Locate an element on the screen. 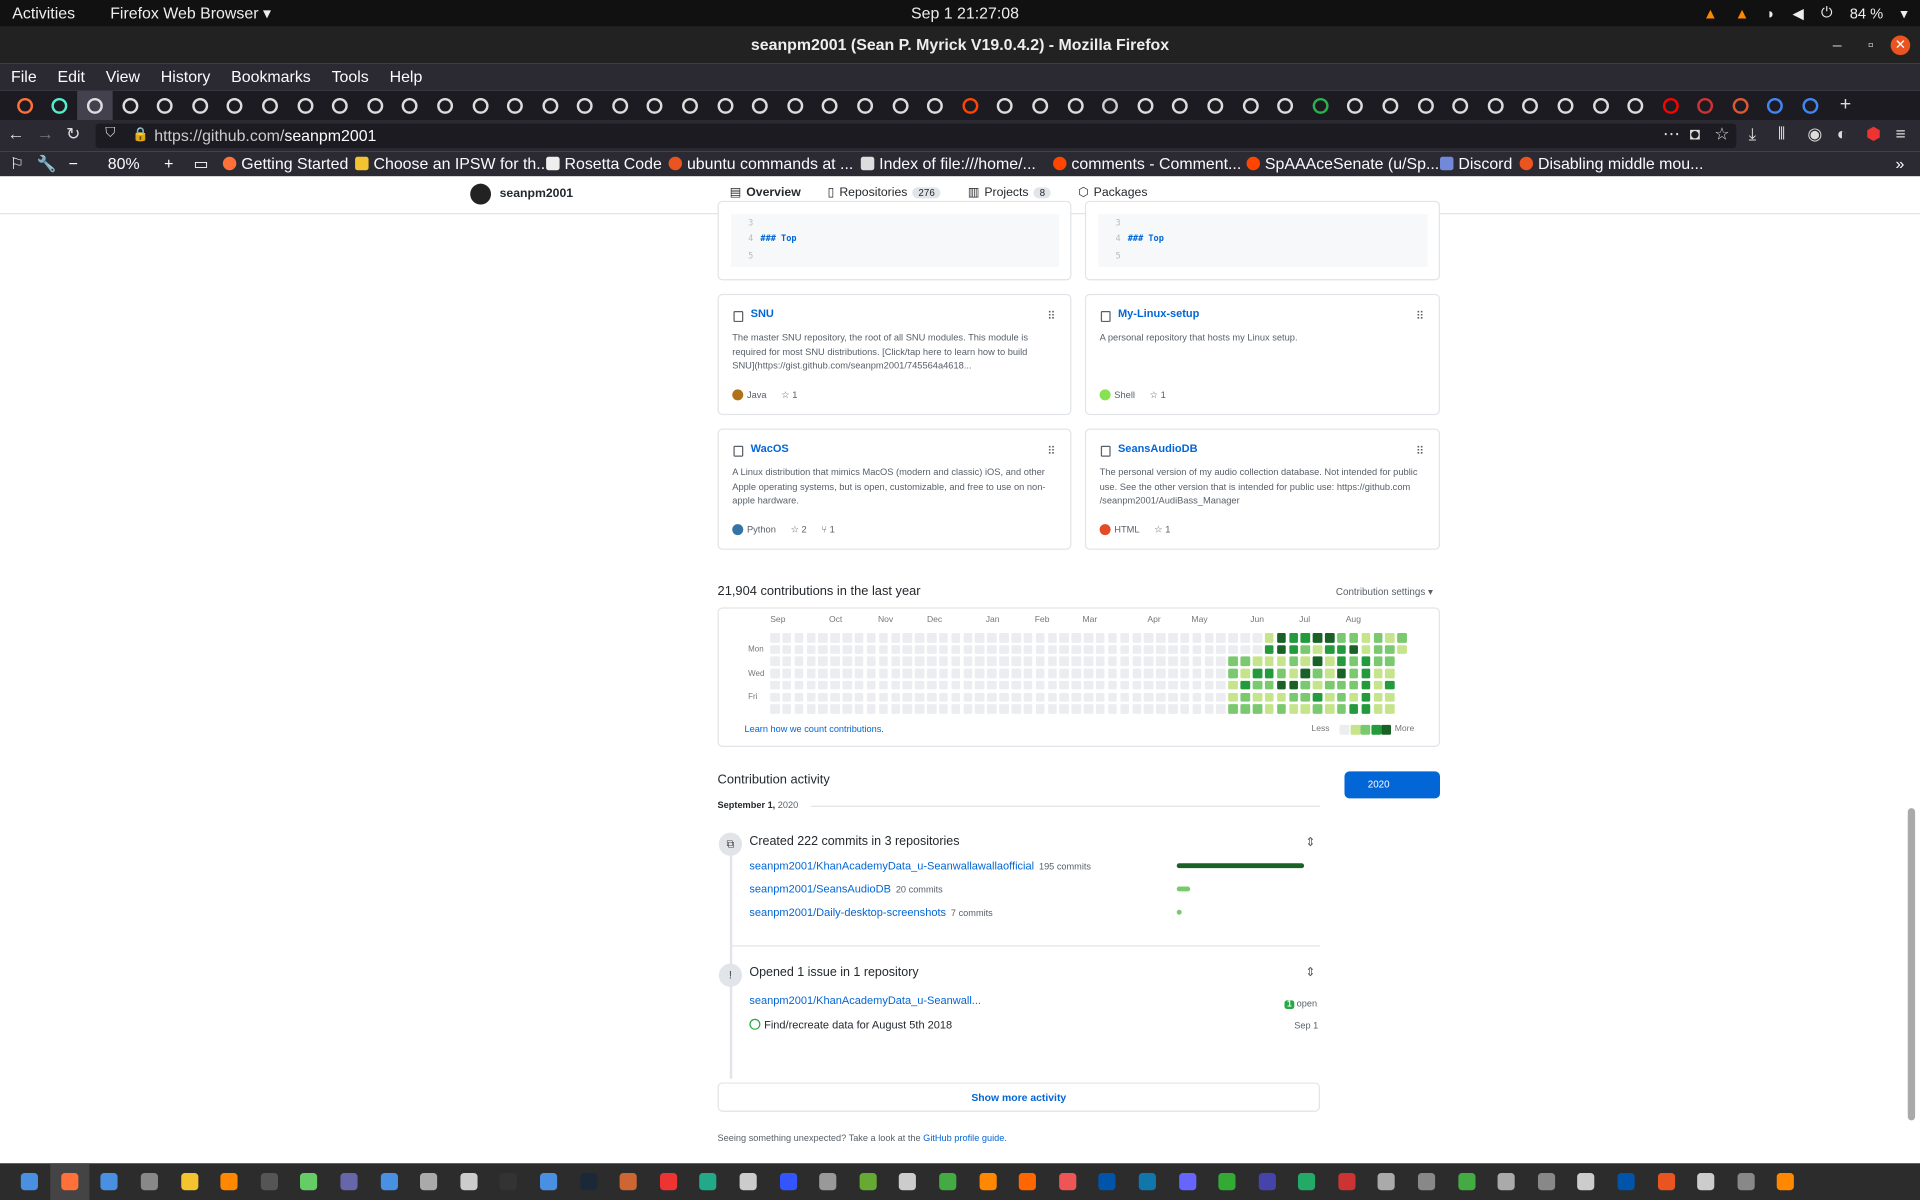  show-more-activity-button: Show more activity is located at coordinates (1018, 1097).